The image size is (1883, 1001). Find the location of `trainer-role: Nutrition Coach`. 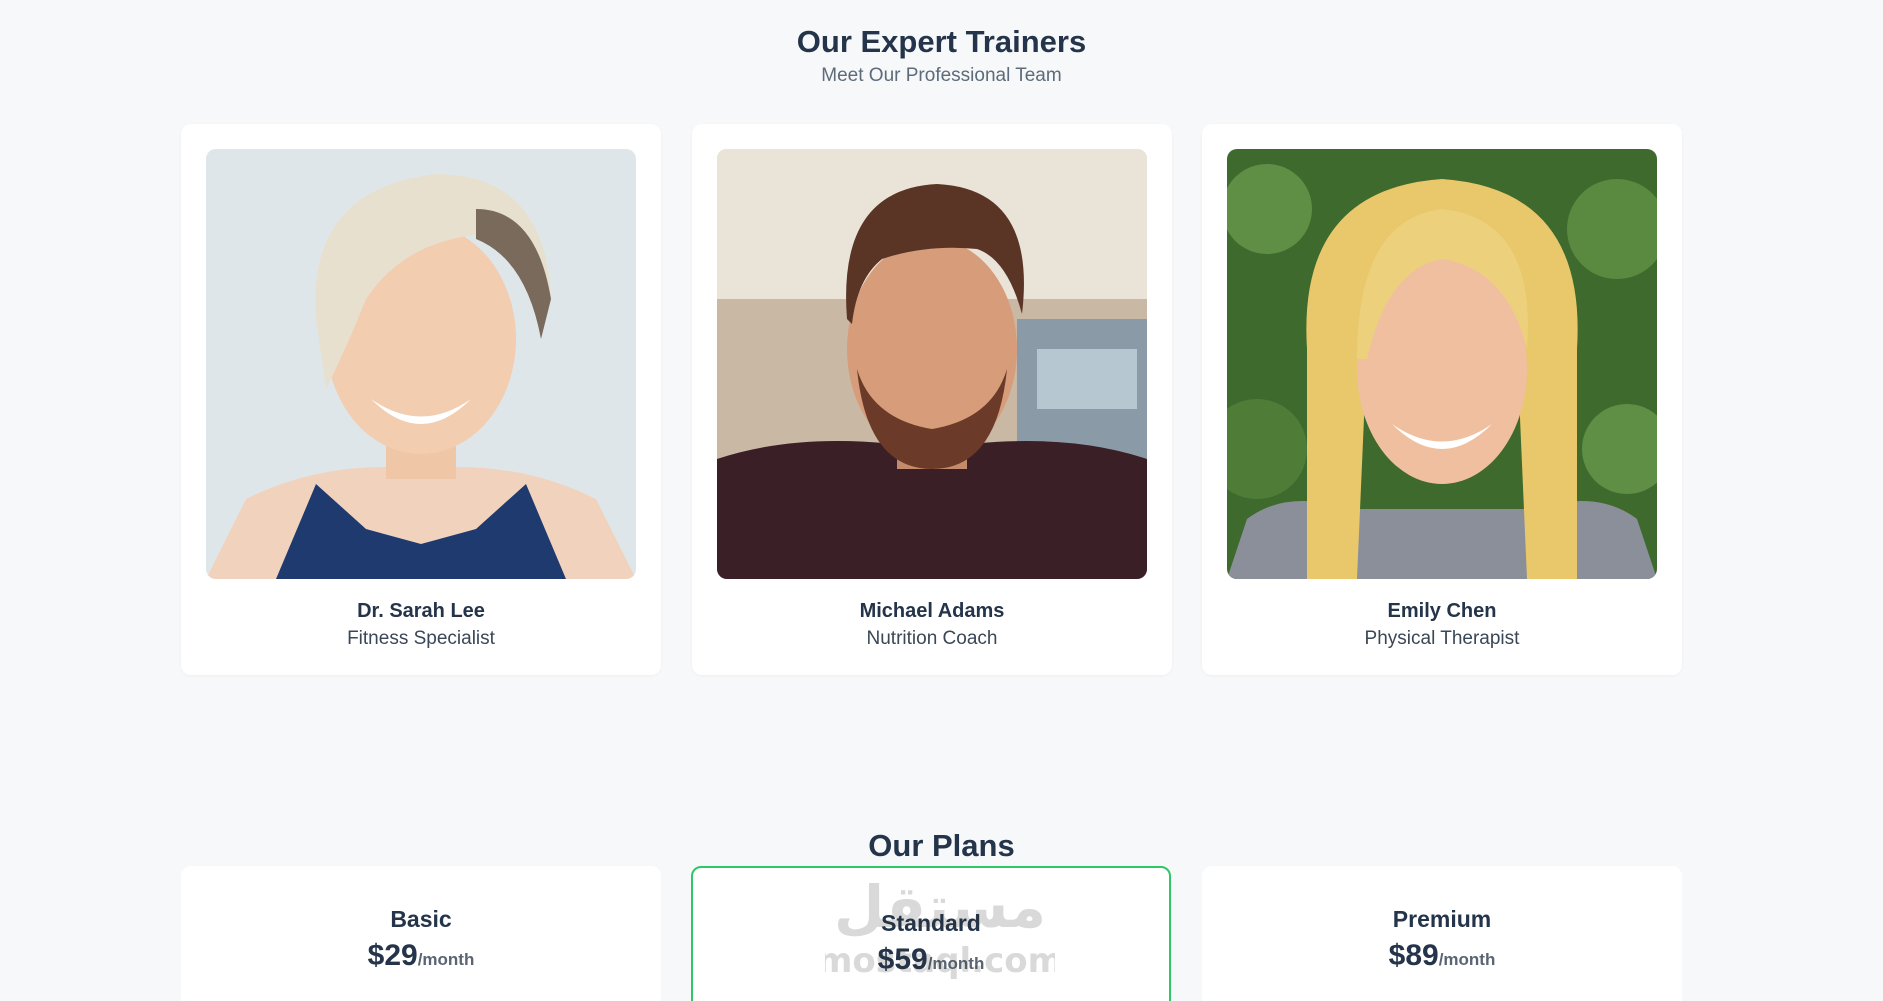

trainer-role: Nutrition Coach is located at coordinates (932, 638).